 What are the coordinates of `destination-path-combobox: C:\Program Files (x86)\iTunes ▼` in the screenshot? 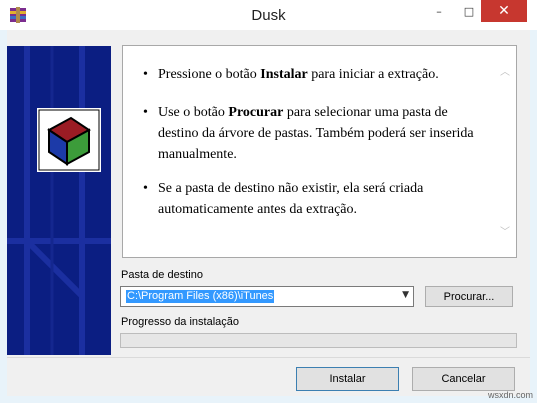 It's located at (267, 296).